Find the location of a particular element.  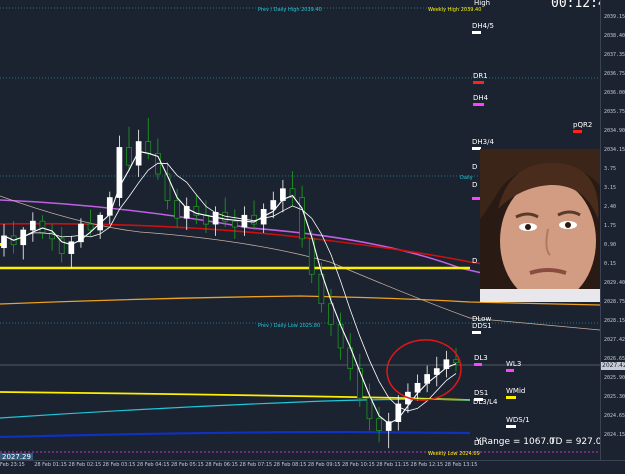

high-label: High is located at coordinates (482, 3).